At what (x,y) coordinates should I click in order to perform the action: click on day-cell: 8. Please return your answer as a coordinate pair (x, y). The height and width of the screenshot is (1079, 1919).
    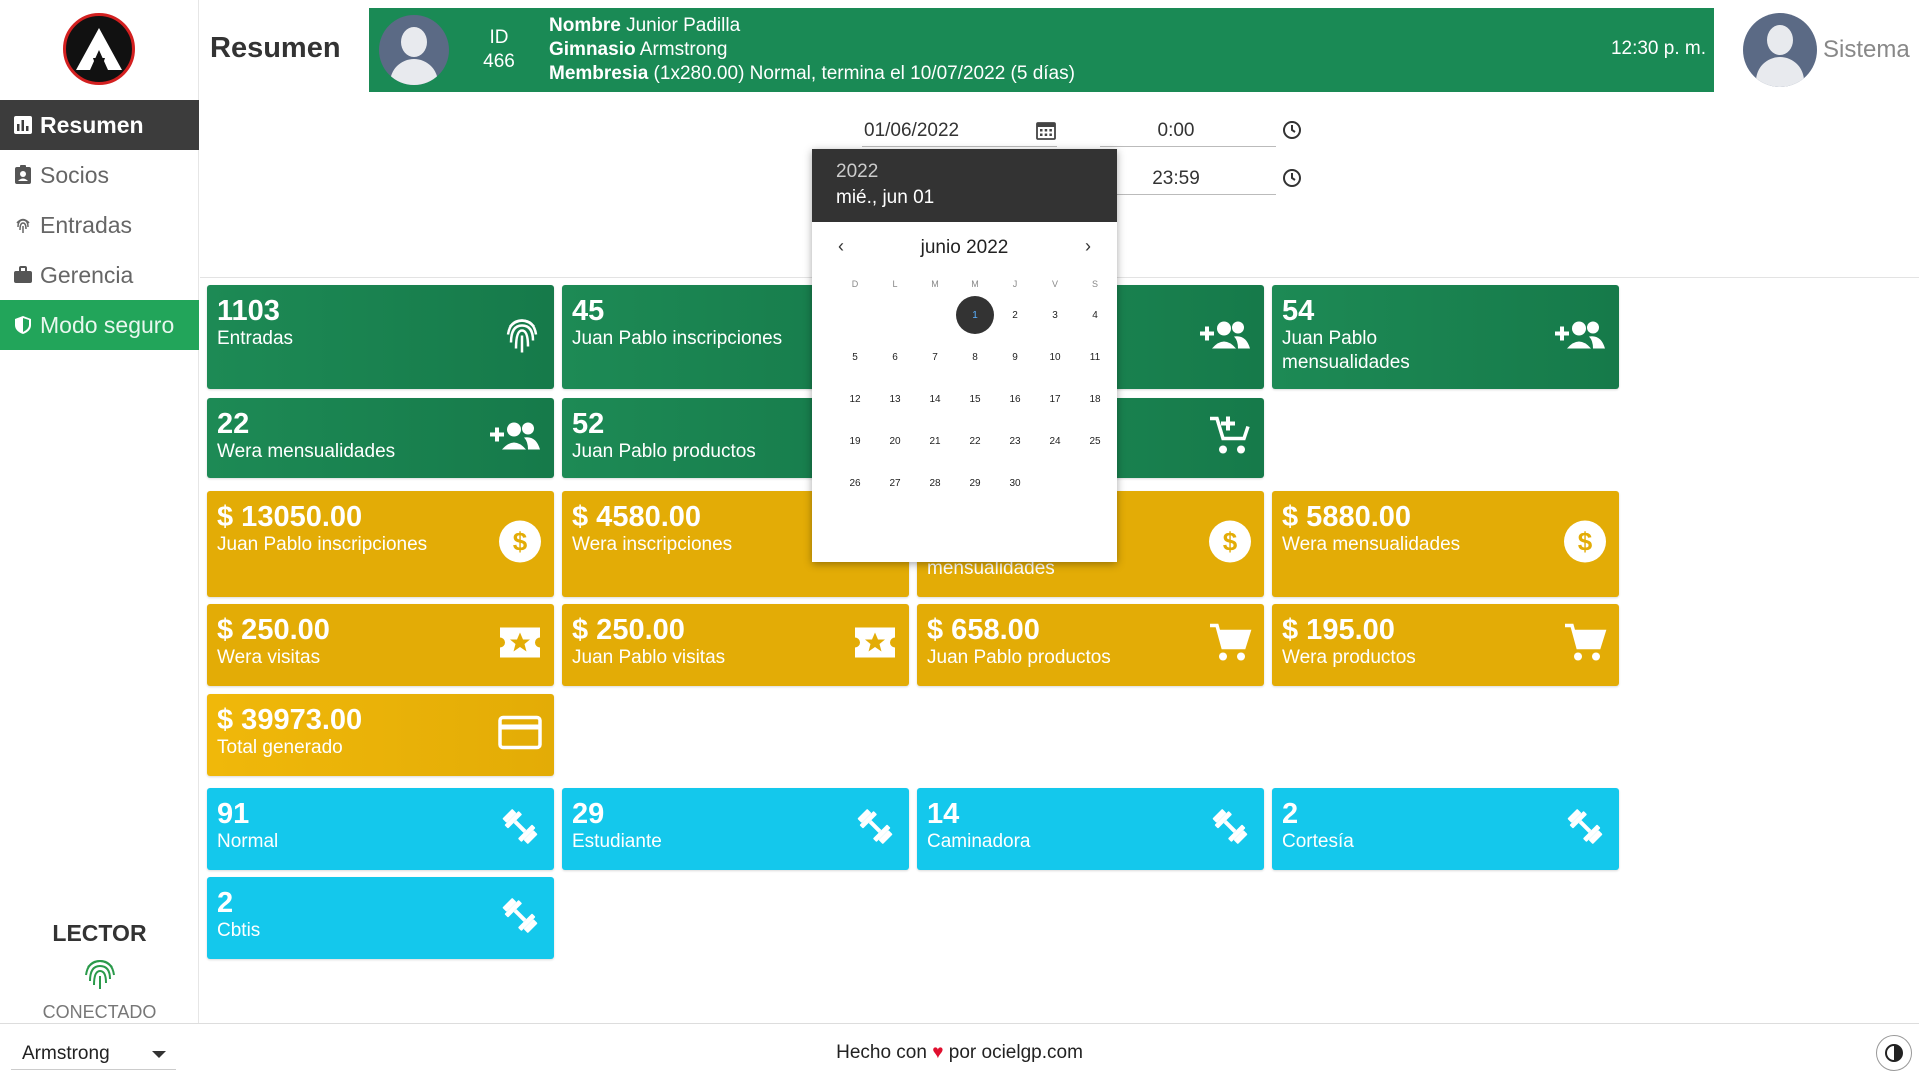
    Looking at the image, I should click on (975, 357).